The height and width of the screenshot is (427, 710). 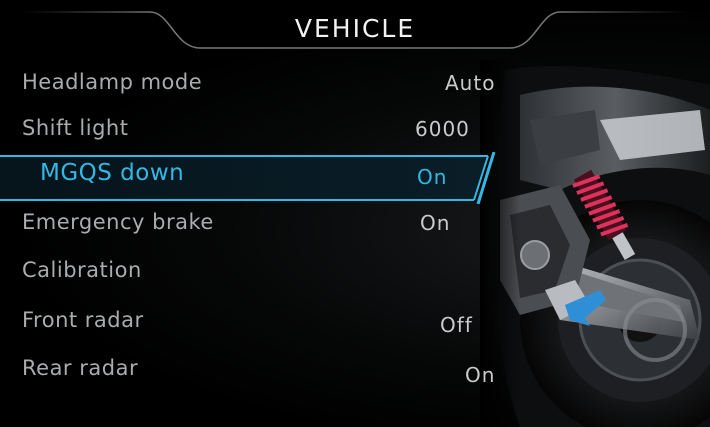 What do you see at coordinates (260, 371) in the screenshot?
I see `menu-item-rear-radar: Rear radar On` at bounding box center [260, 371].